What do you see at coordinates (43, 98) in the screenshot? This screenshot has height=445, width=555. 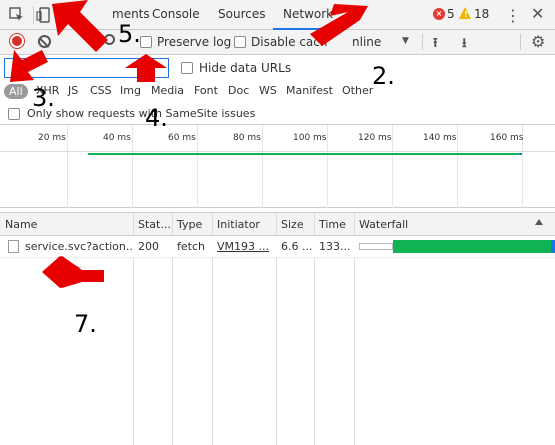 I see `annotation-label-3: 3.` at bounding box center [43, 98].